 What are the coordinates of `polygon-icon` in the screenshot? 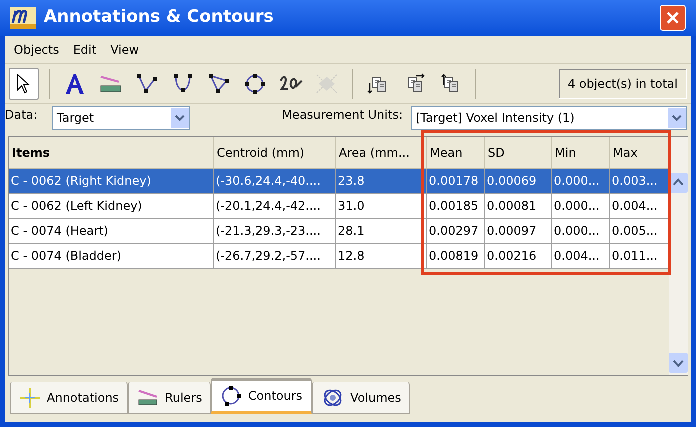 It's located at (219, 83).